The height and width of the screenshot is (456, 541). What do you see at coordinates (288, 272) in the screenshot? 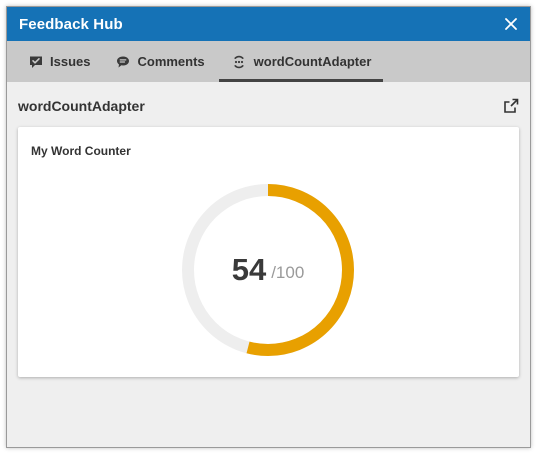
I see `word-count-max: /100` at bounding box center [288, 272].